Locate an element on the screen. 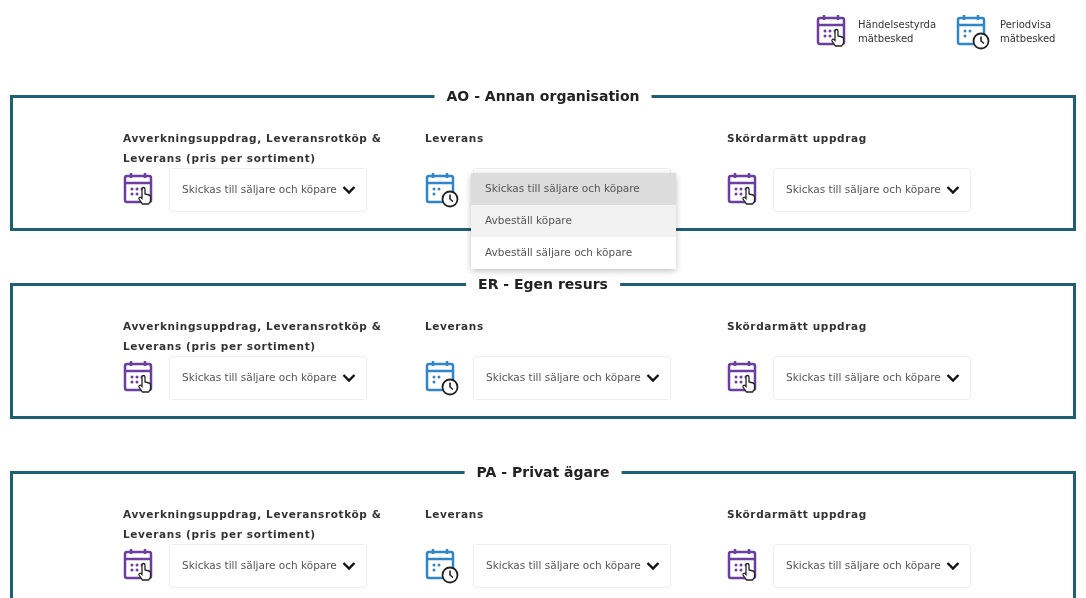 The image size is (1086, 598). dropdown-option: Avbeställ säljare och köpare is located at coordinates (573, 253).